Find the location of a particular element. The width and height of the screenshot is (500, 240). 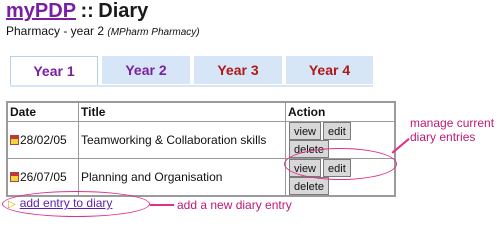

edit-button: edit is located at coordinates (337, 131).